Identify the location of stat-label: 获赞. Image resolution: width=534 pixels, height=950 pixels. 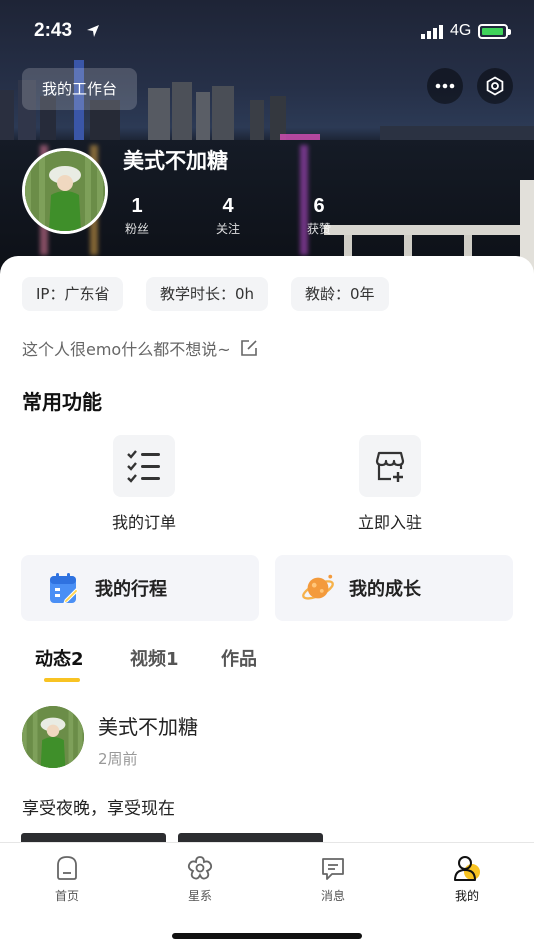
(318, 229).